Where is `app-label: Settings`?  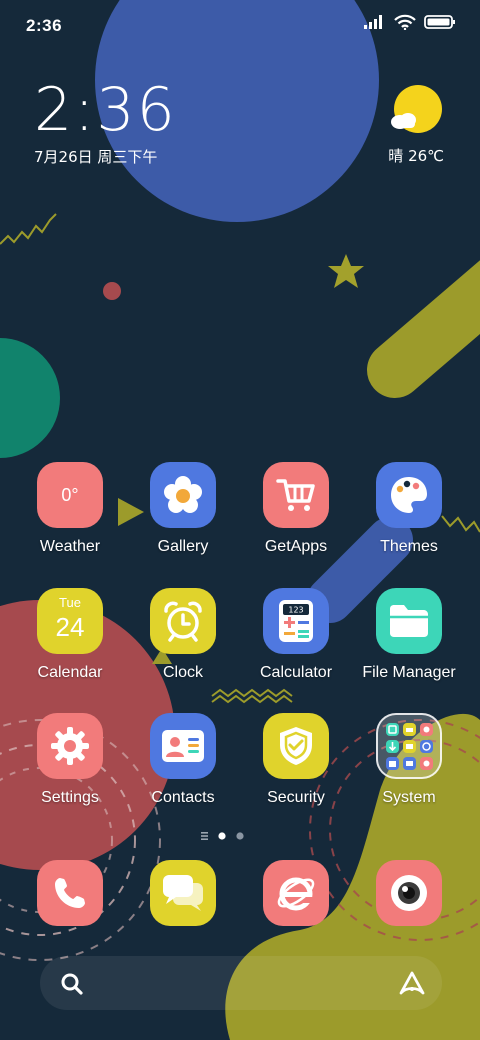
app-label: Settings is located at coordinates (70, 797).